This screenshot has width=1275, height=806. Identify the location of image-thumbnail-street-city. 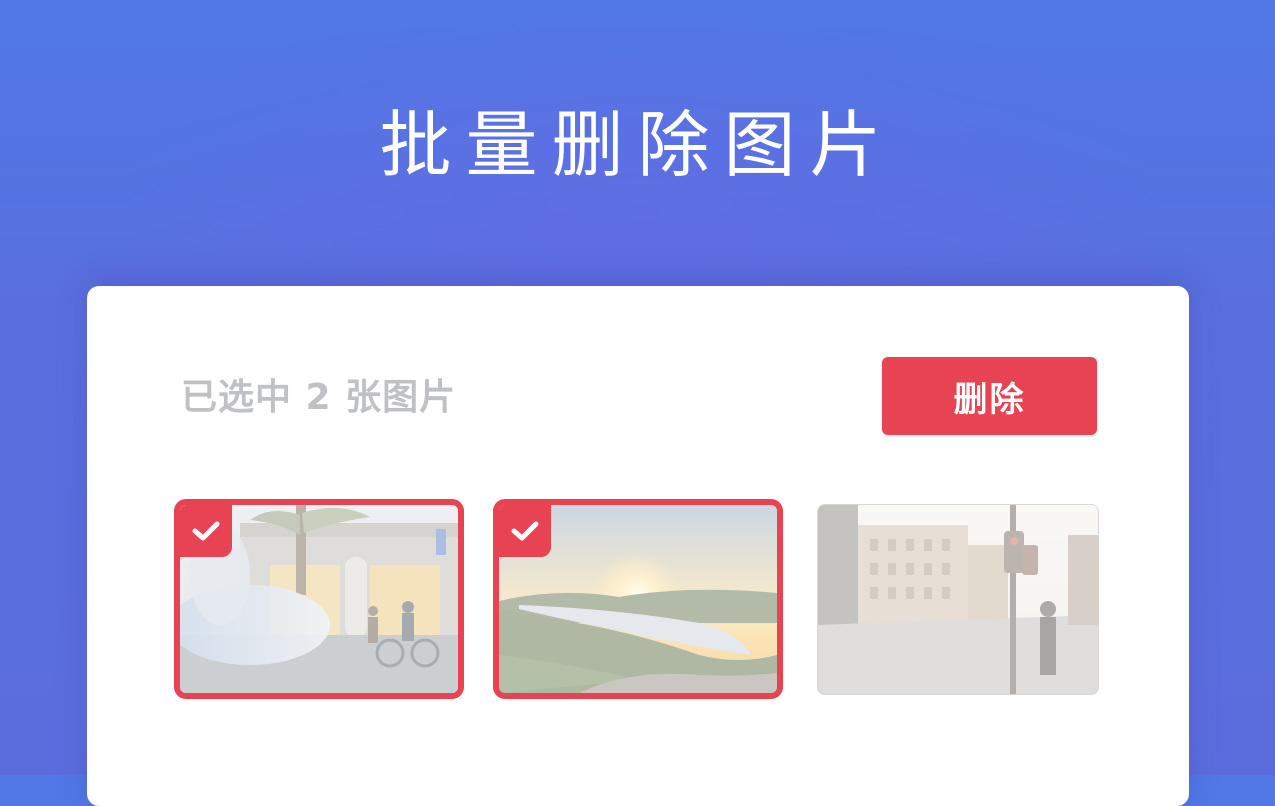
(958, 599).